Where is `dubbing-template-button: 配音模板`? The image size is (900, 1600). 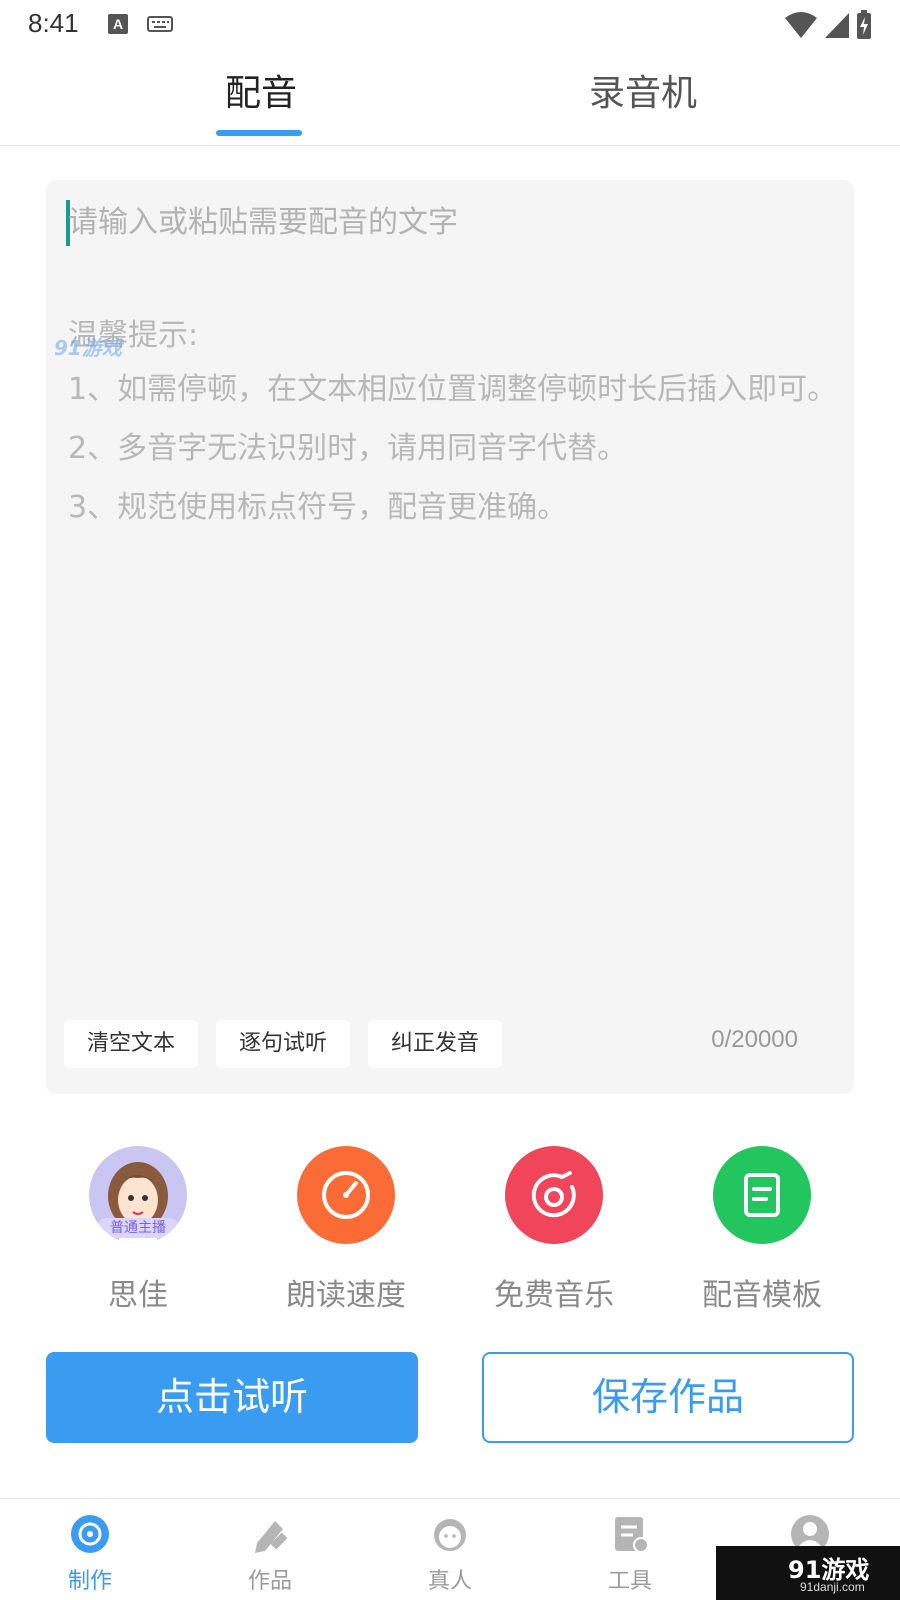
dubbing-template-button: 配音模板 is located at coordinates (762, 1230).